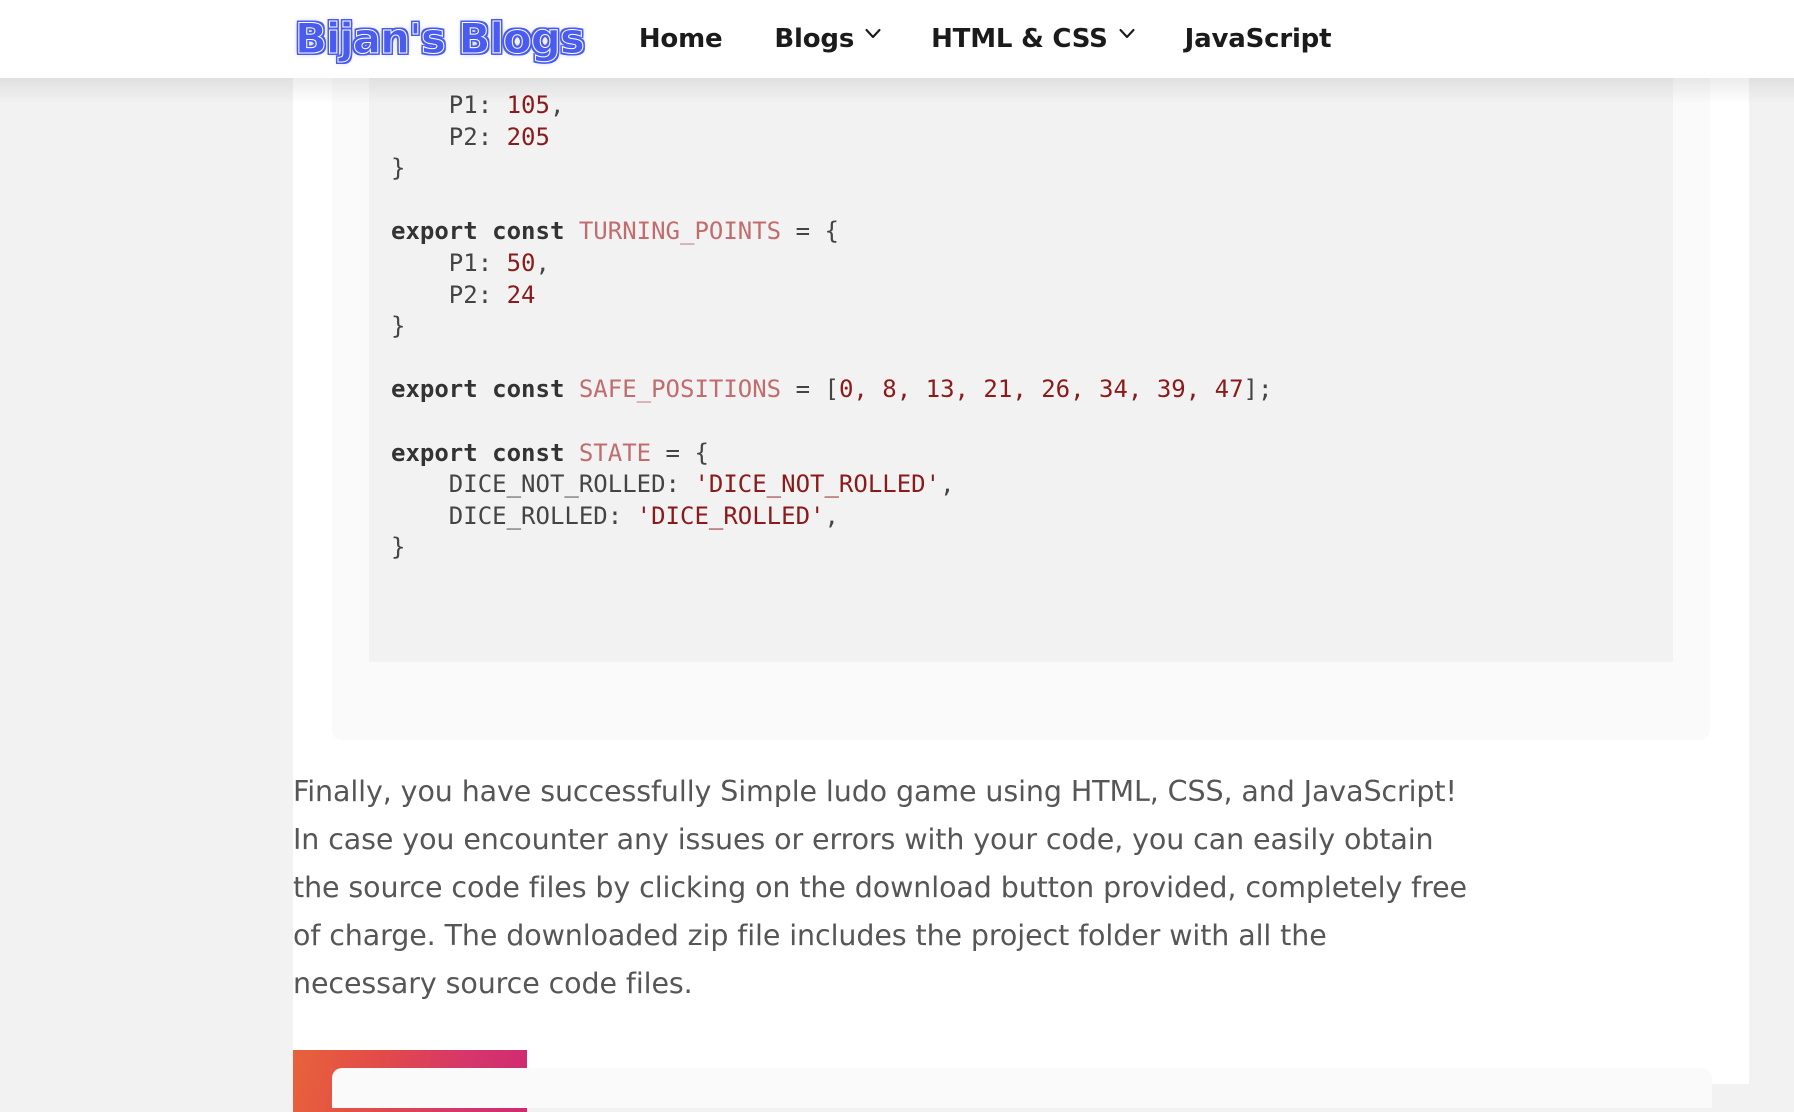 This screenshot has width=1794, height=1112. Describe the element at coordinates (814, 39) in the screenshot. I see `nav-item-label: Blogs` at that location.